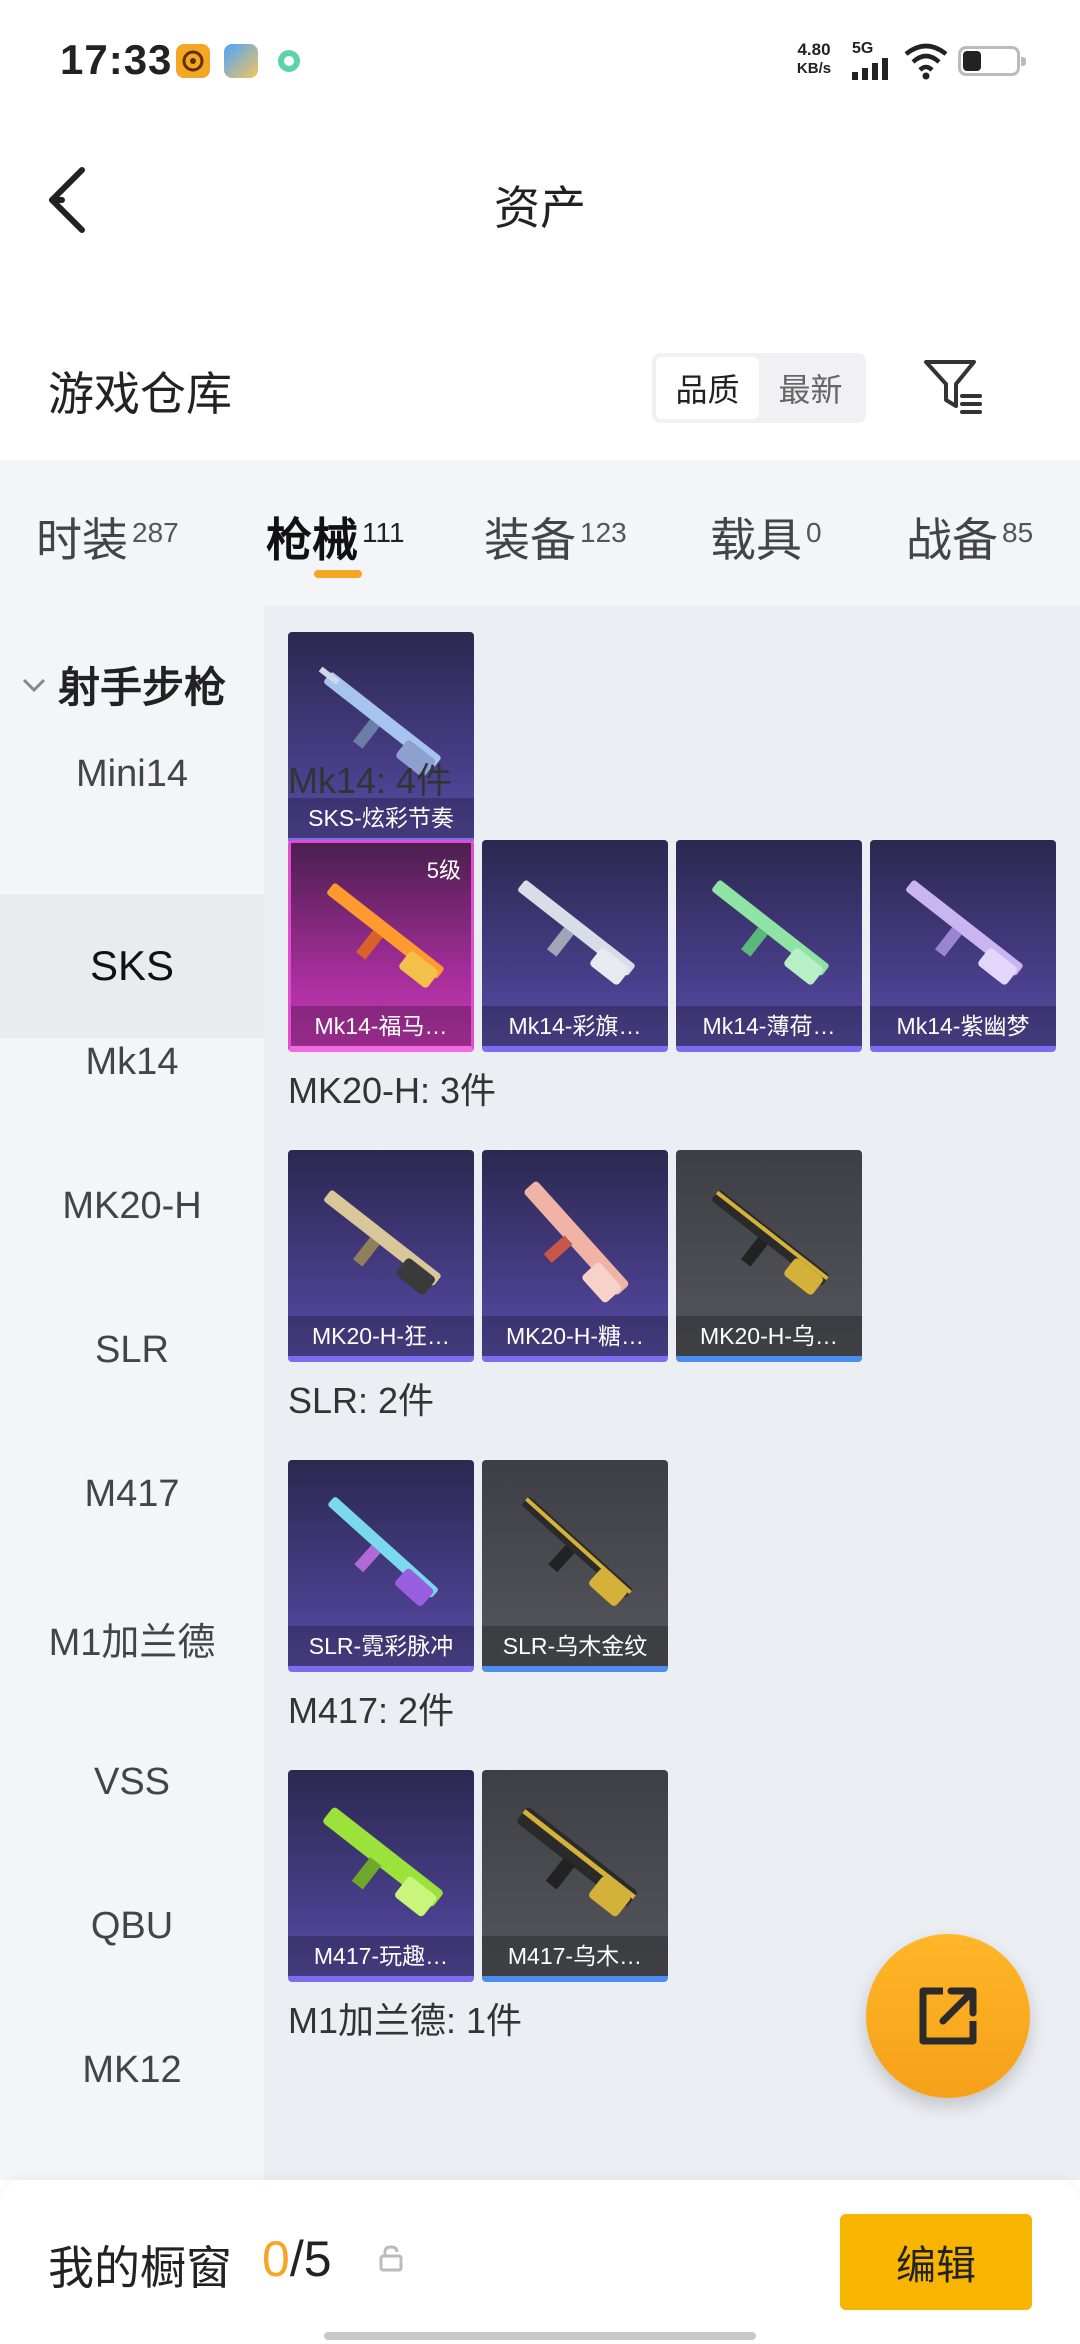  What do you see at coordinates (870, 69) in the screenshot?
I see `signal-icon` at bounding box center [870, 69].